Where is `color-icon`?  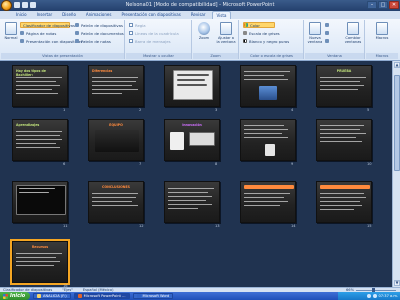
color-icon is located at coordinates (246, 25).